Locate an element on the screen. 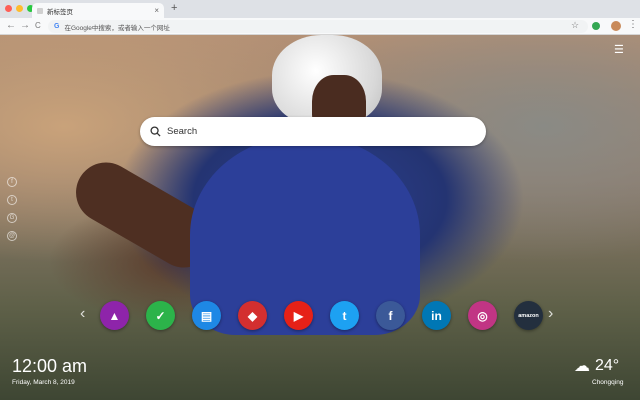 Image resolution: width=640 pixels, height=400 pixels. amazon-icon: amazon is located at coordinates (528, 315).